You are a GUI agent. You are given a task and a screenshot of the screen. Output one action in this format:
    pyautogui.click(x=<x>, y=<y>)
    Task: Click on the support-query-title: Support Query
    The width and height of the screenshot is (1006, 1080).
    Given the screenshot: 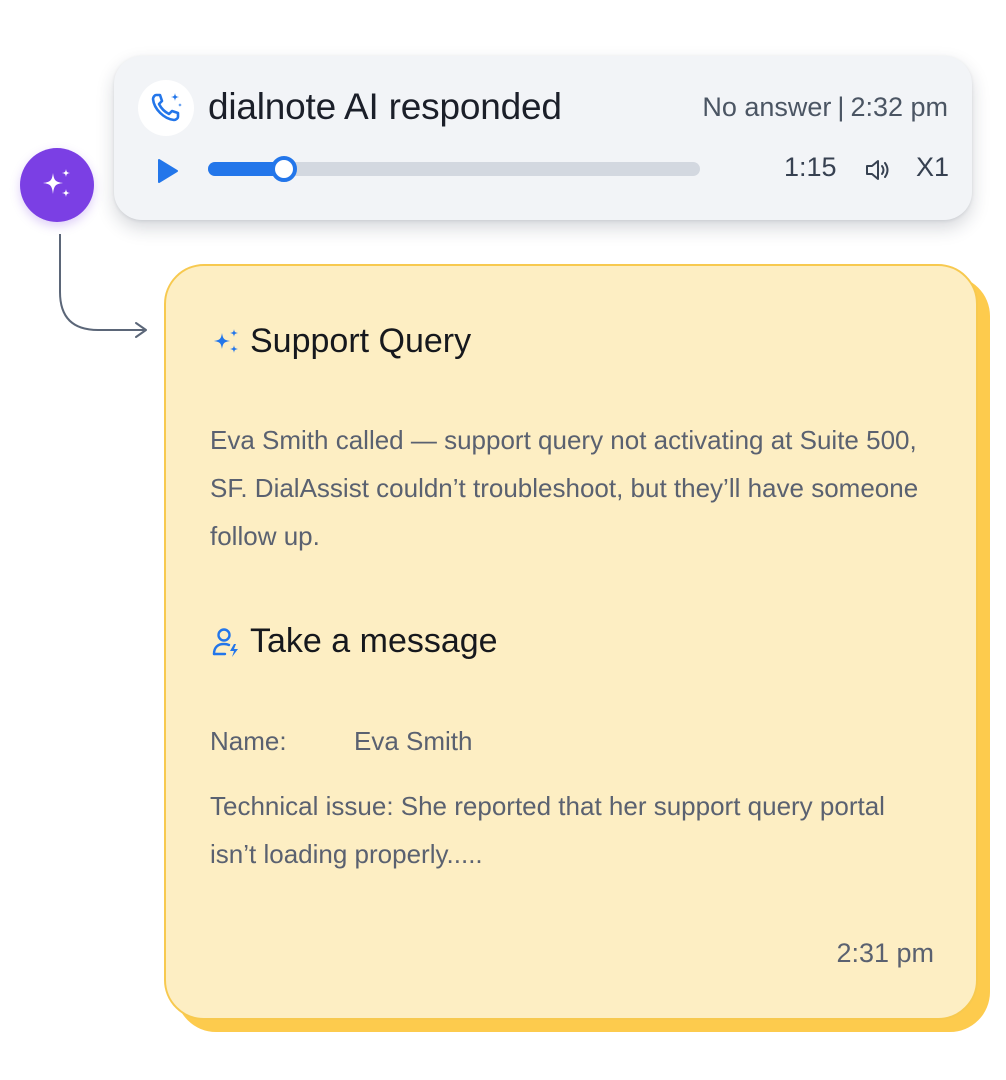 What is the action you would take?
    pyautogui.click(x=361, y=341)
    